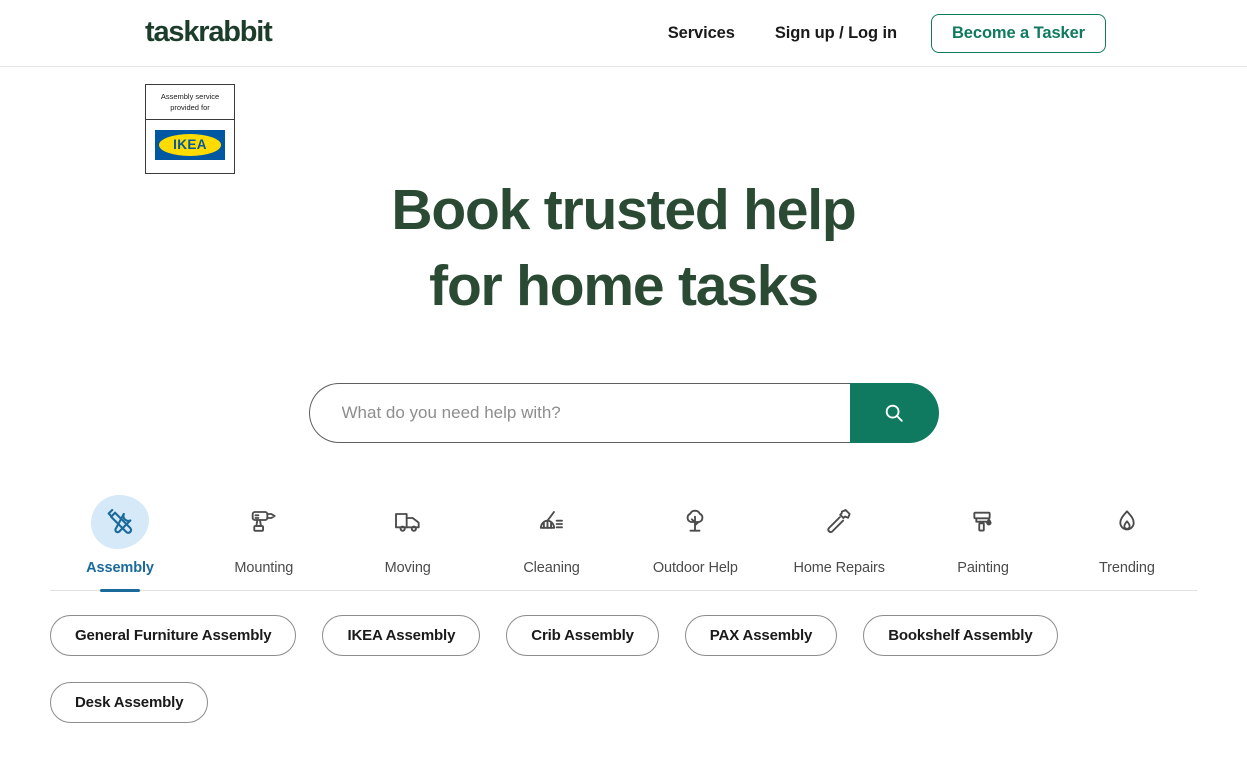 The width and height of the screenshot is (1247, 776). Describe the element at coordinates (264, 568) in the screenshot. I see `category-label: Mounting` at that location.